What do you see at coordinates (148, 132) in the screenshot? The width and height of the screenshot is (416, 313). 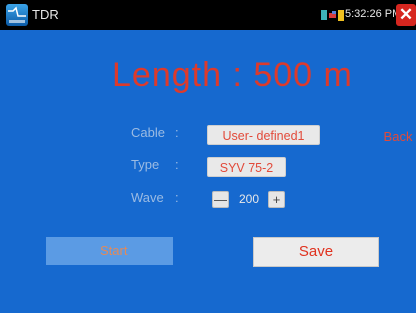 I see `cable-label: Cable` at bounding box center [148, 132].